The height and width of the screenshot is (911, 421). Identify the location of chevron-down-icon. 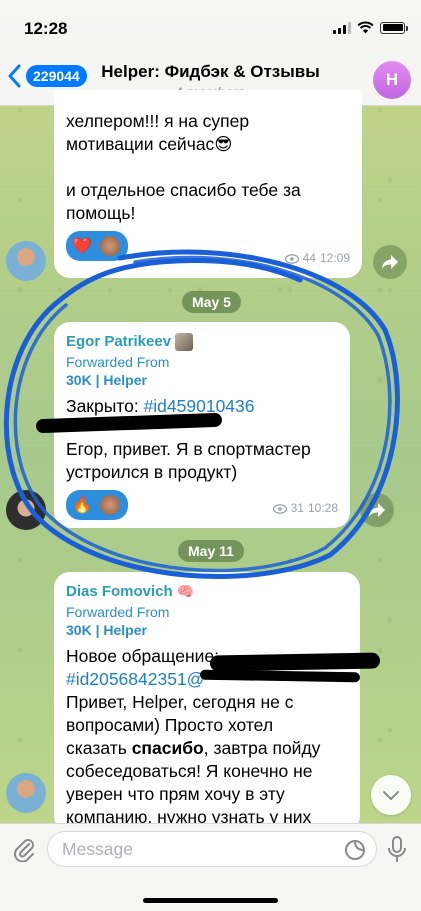
(391, 795).